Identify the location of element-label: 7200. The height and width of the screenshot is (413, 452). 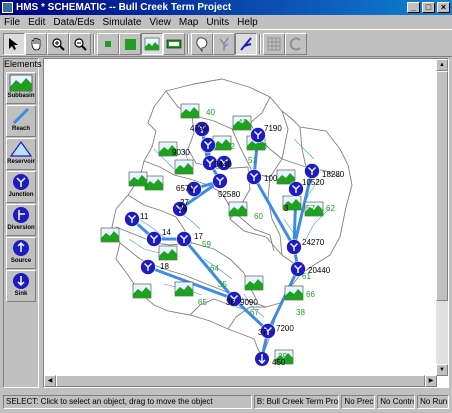
(285, 328).